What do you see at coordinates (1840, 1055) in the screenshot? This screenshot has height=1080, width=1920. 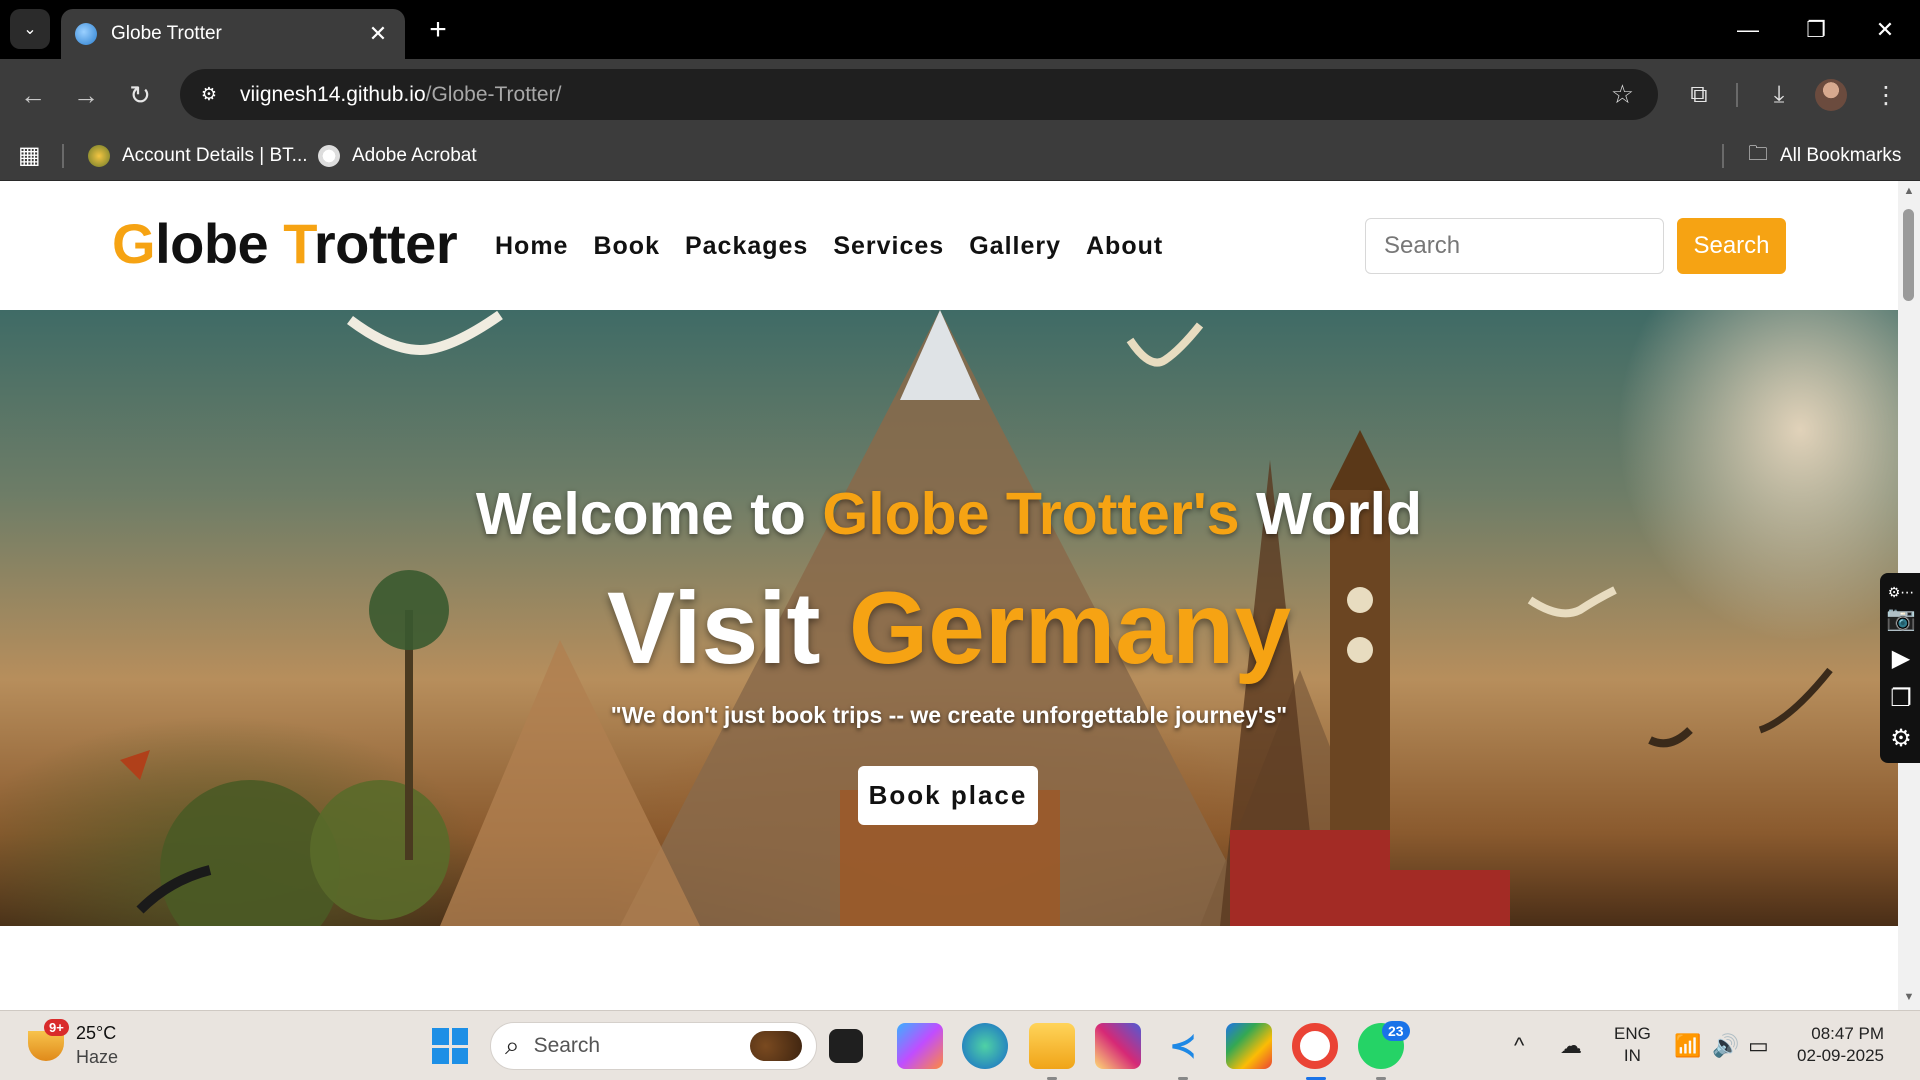 I see `clock-date: 02-09-2025` at bounding box center [1840, 1055].